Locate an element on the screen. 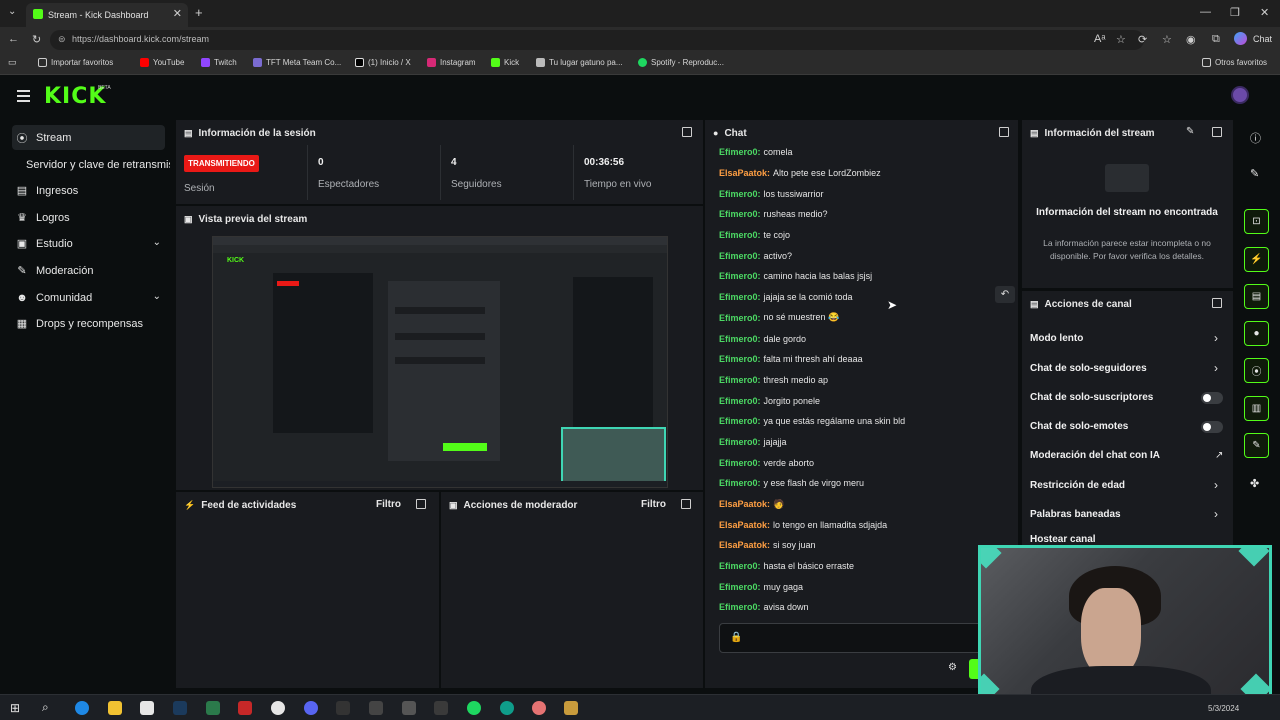 This screenshot has width=1280, height=720. copilot-icon is located at coordinates (1240, 38).